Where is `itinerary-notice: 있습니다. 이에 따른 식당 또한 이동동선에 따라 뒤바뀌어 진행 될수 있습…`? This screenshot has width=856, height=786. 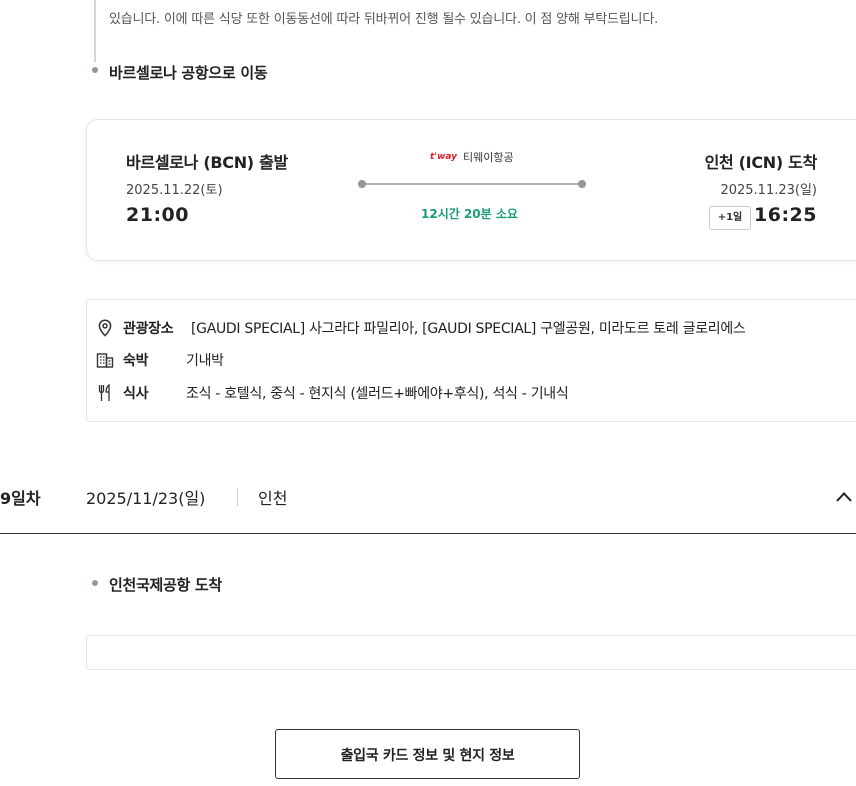
itinerary-notice: 있습니다. 이에 따른 식당 또한 이동동선에 따라 뒤바뀌어 진행 될수 있습… is located at coordinates (384, 19).